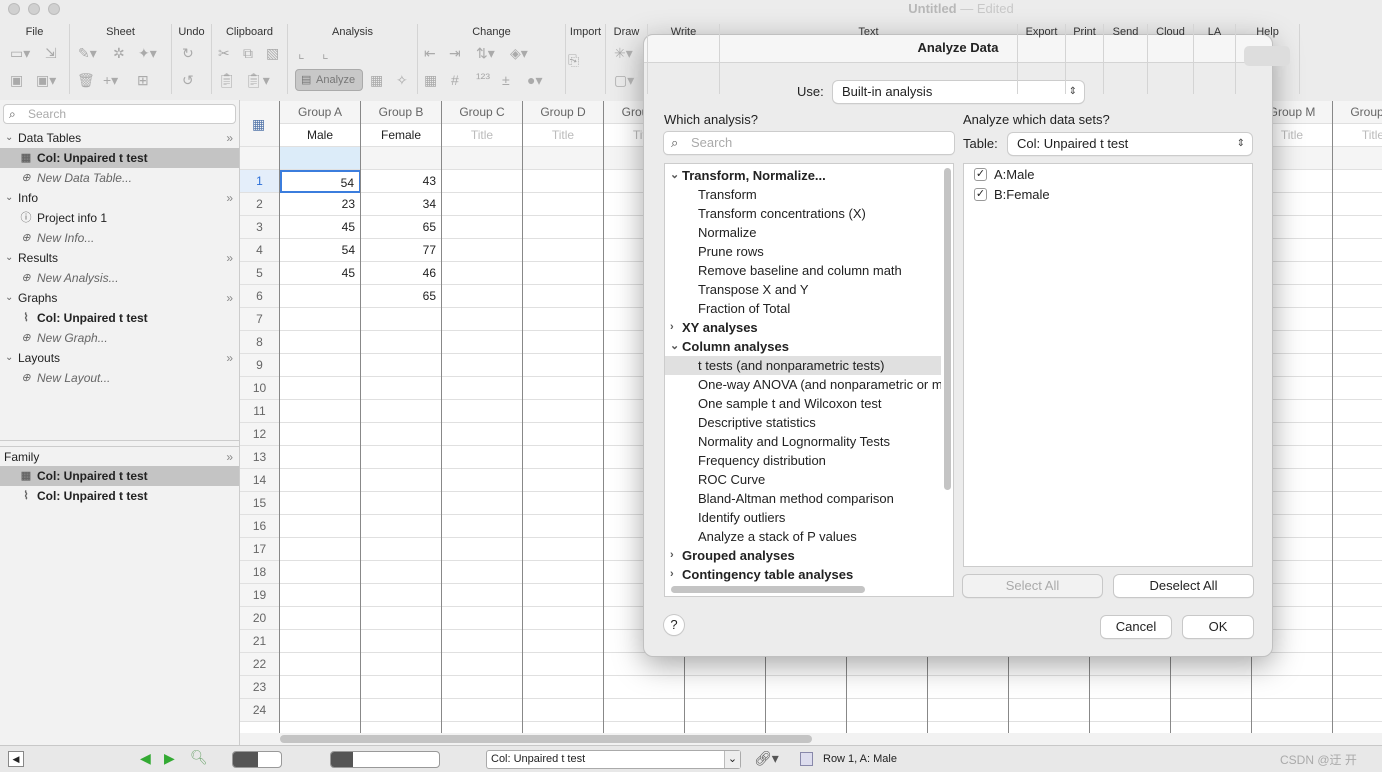 The width and height of the screenshot is (1382, 772). I want to click on row-header: 17, so click(260, 549).